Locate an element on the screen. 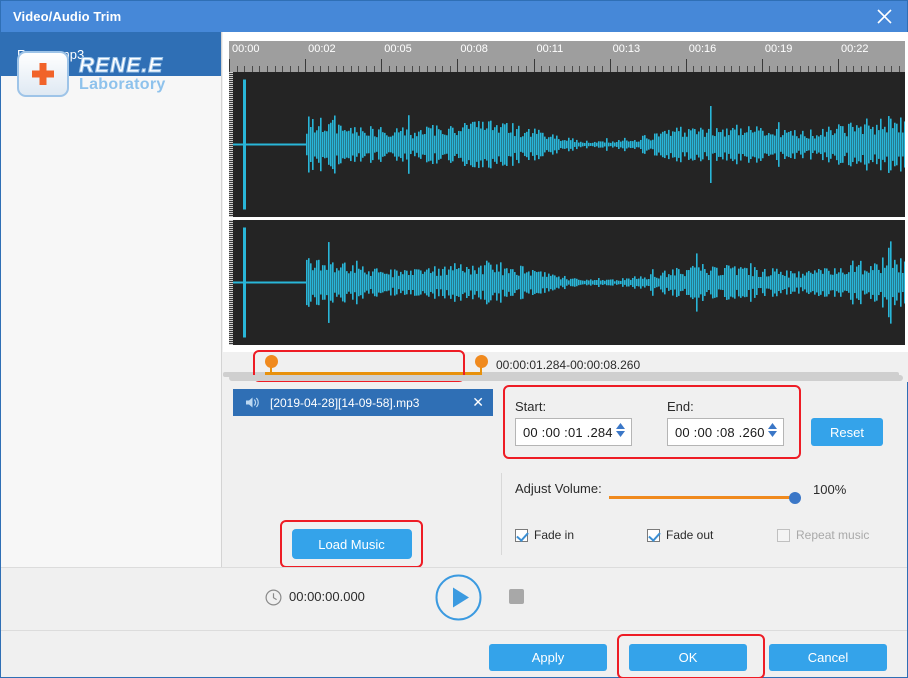  ruler-label: 00:13 is located at coordinates (626, 49).